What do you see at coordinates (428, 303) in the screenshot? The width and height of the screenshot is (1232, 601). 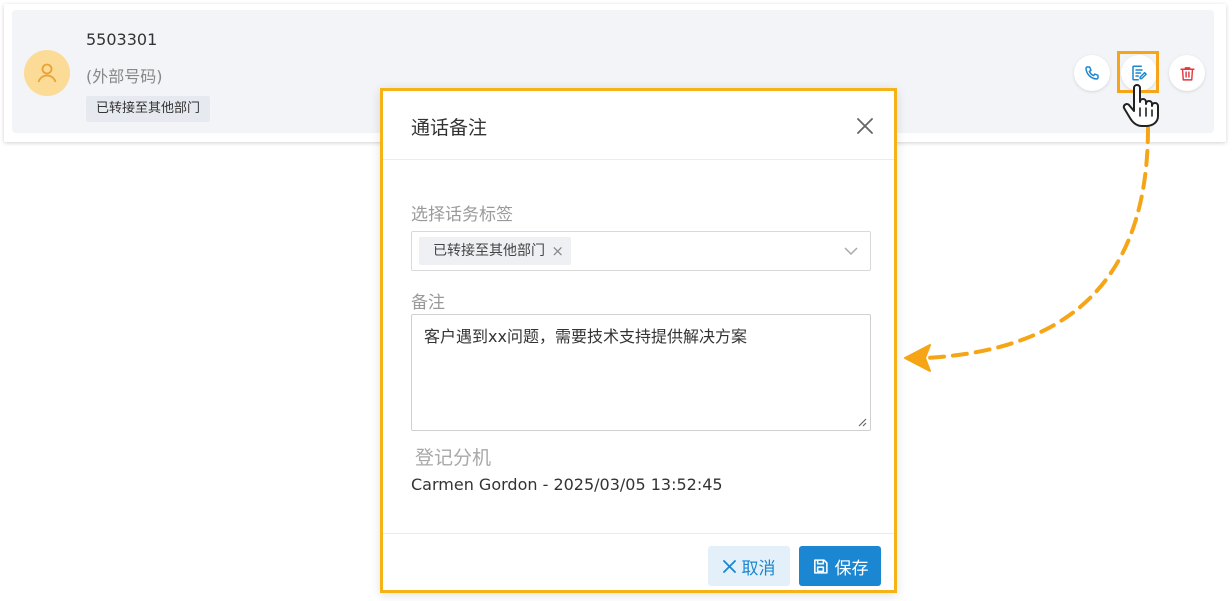 I see `note-label: 备注` at bounding box center [428, 303].